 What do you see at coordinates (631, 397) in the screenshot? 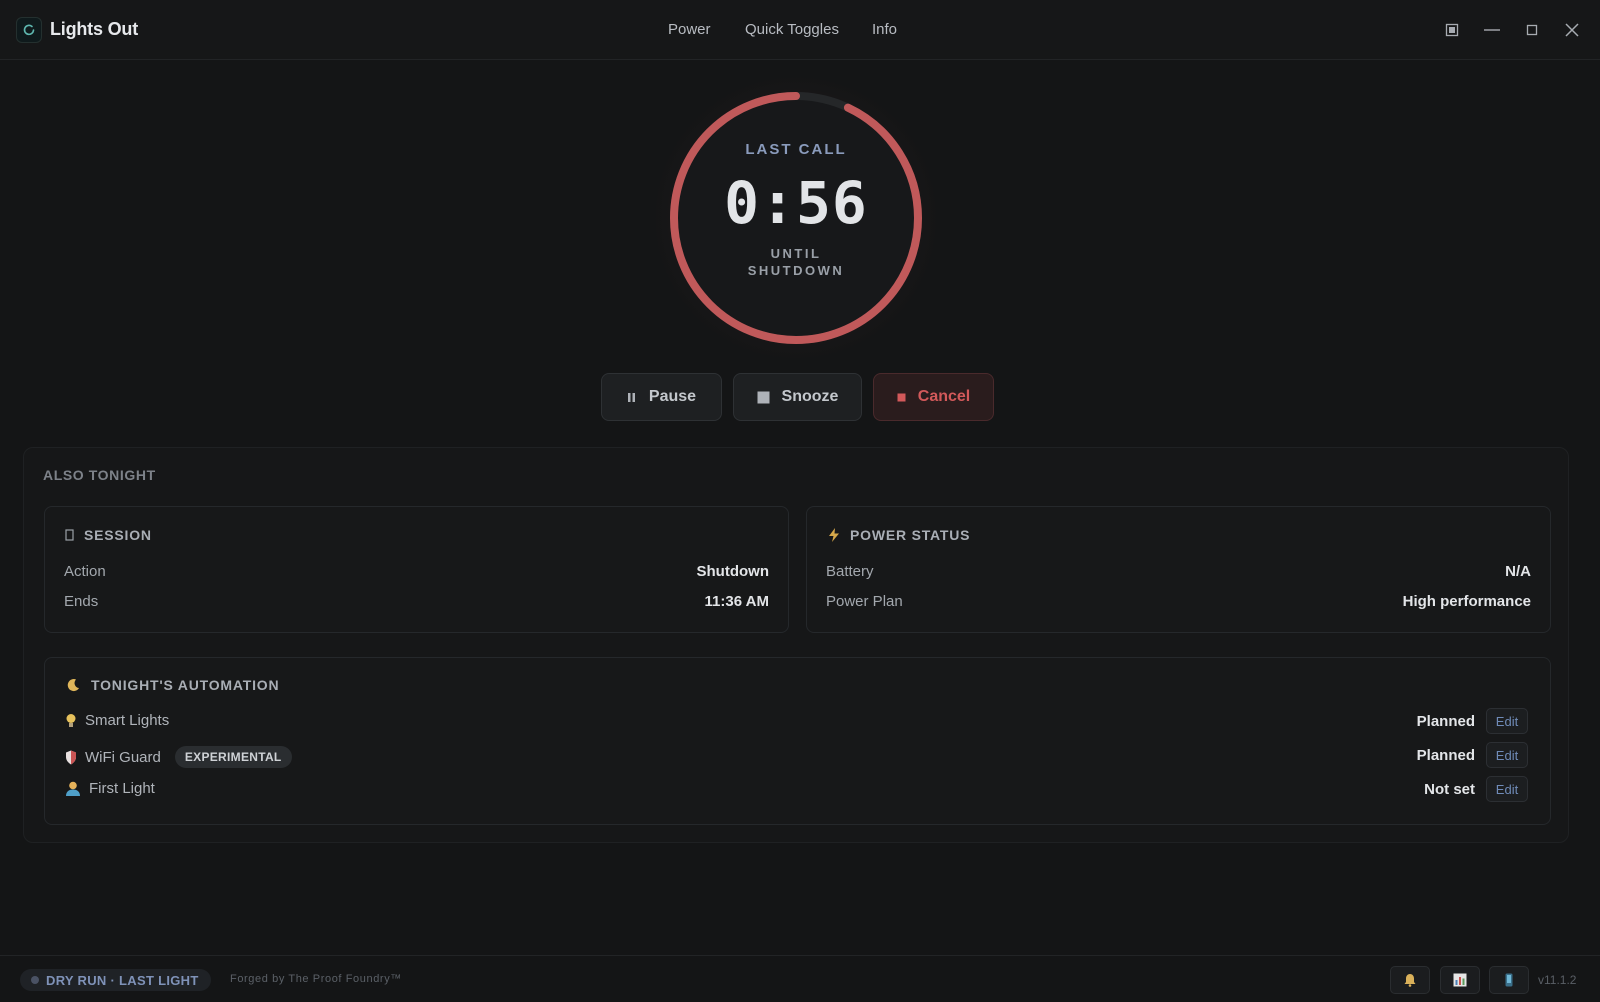
I see `pause-icon` at bounding box center [631, 397].